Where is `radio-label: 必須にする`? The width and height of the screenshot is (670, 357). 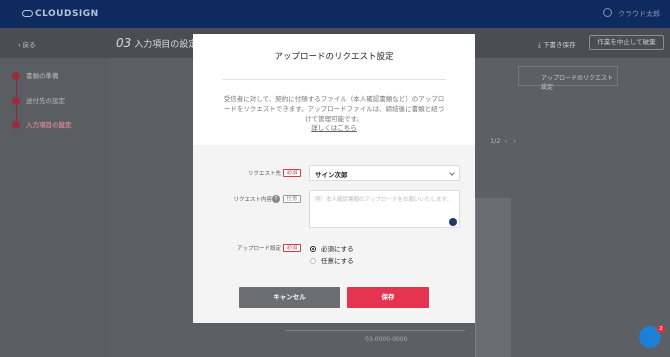 radio-label: 必須にする is located at coordinates (337, 249).